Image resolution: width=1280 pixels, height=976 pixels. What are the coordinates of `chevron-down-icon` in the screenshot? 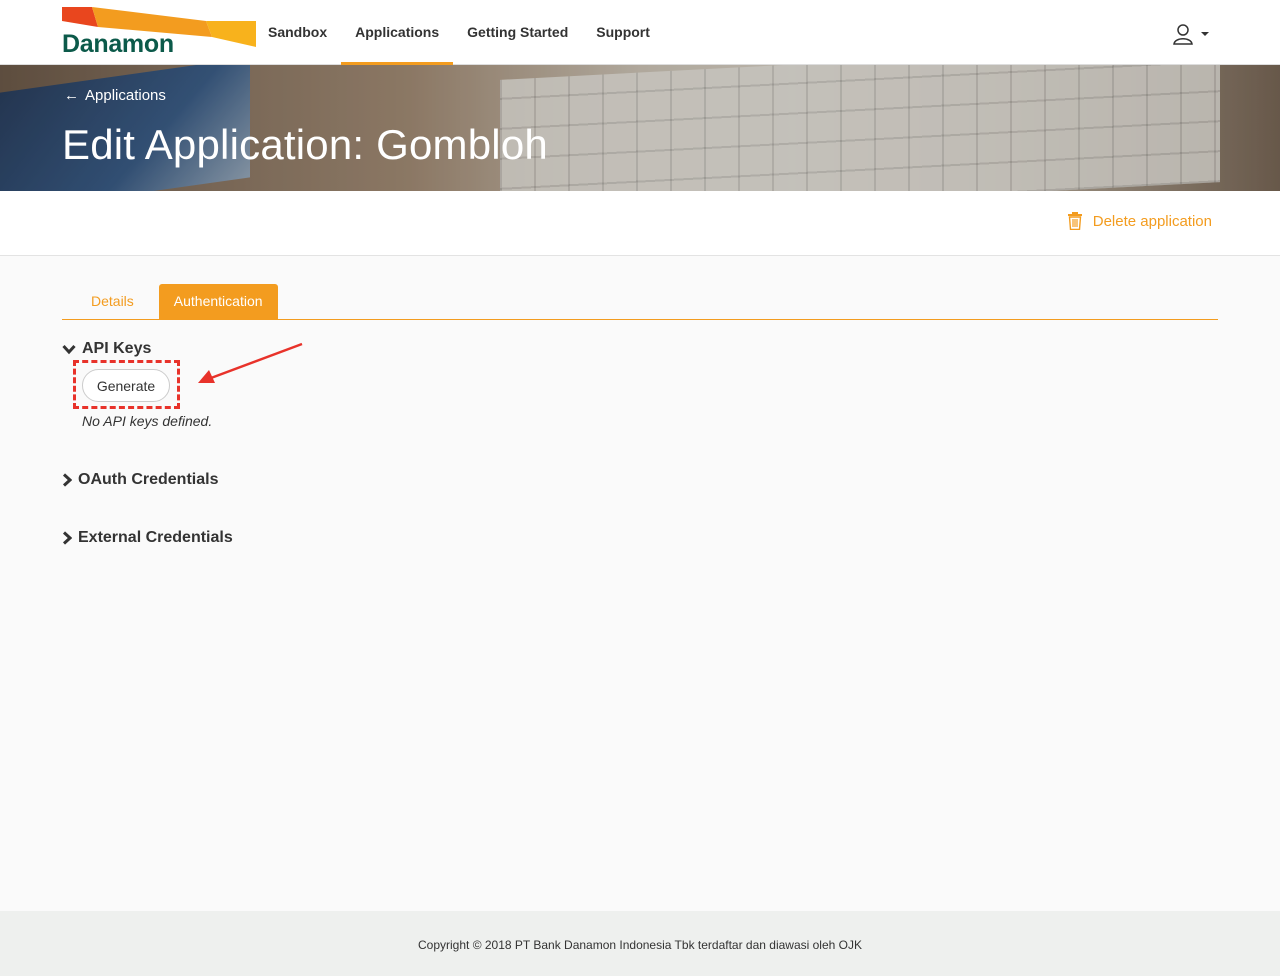 It's located at (69, 349).